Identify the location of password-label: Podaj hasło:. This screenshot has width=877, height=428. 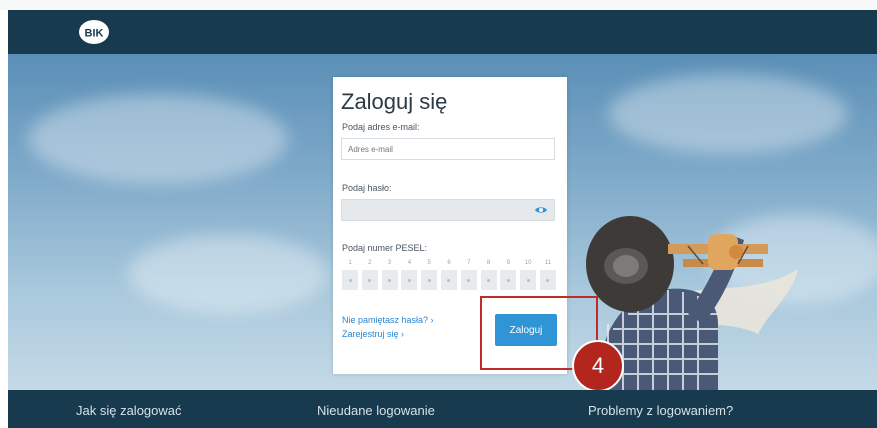
(367, 188).